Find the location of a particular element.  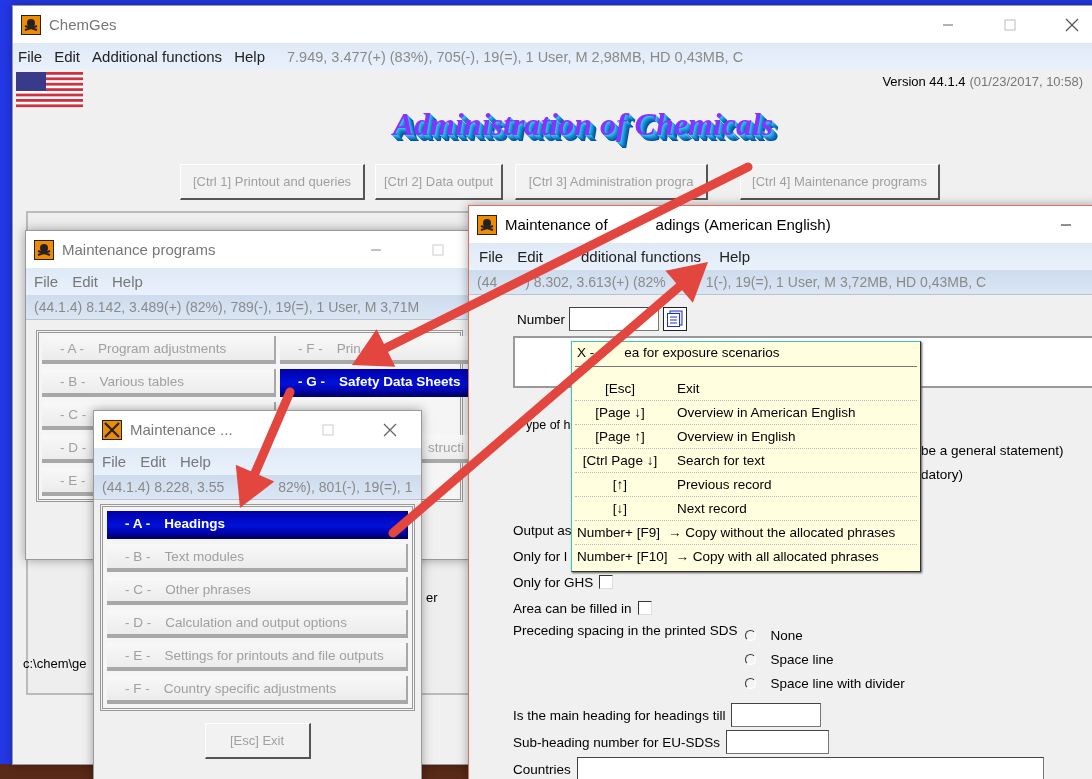

menu-button: [Ctrl 3] Administration progra is located at coordinates (611, 182).